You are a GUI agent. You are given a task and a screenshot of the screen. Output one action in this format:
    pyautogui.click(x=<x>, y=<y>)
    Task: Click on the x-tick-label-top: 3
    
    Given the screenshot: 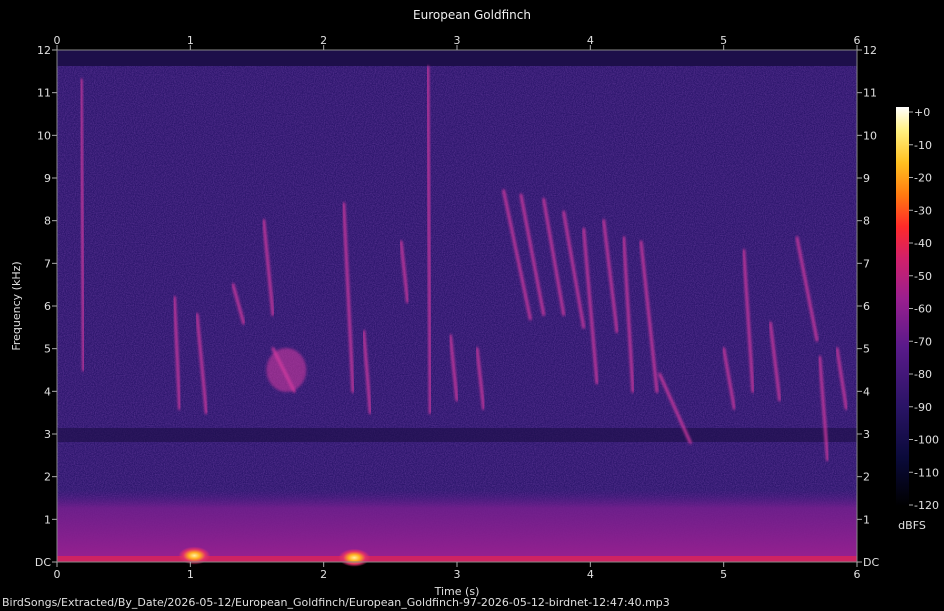 What is the action you would take?
    pyautogui.click(x=457, y=40)
    